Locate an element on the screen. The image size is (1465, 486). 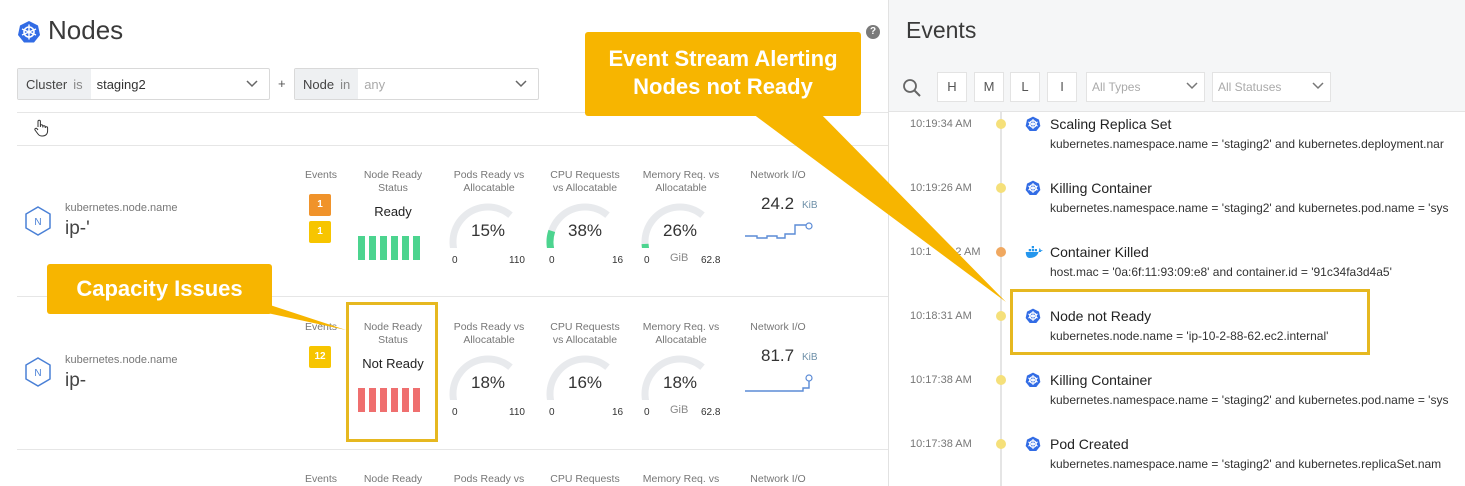
callout-text: Nodes not Ready is located at coordinates (723, 86).